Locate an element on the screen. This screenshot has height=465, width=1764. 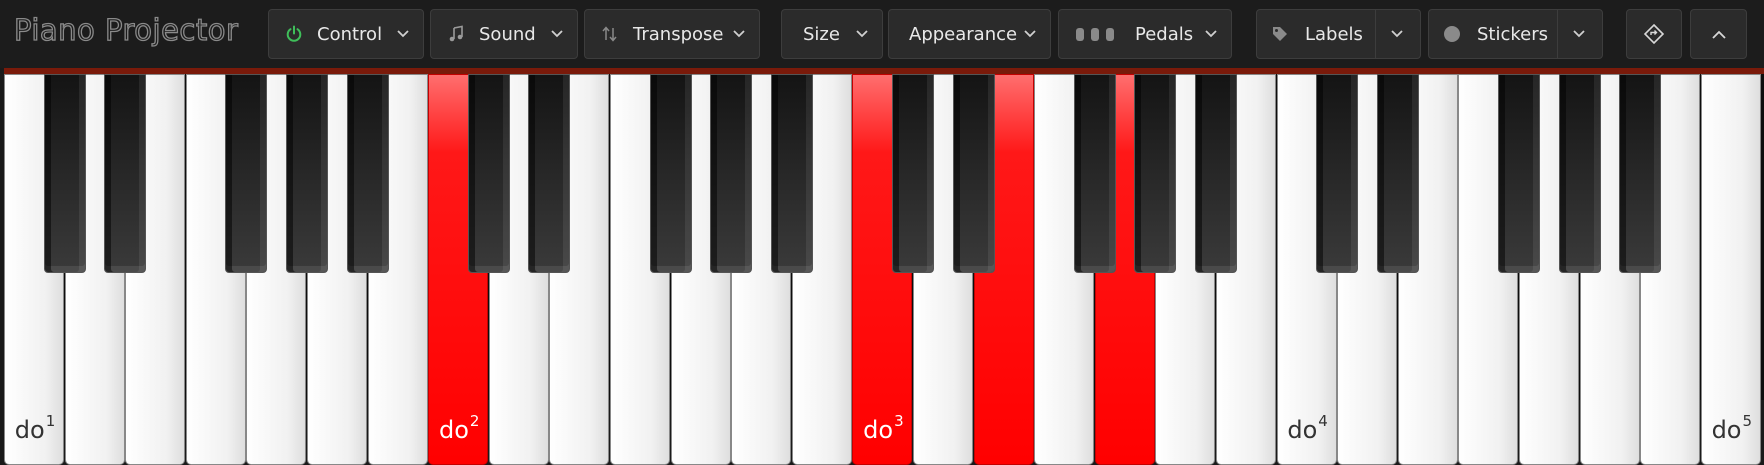
transpose-dropdown-button: Transpose is located at coordinates (672, 34).